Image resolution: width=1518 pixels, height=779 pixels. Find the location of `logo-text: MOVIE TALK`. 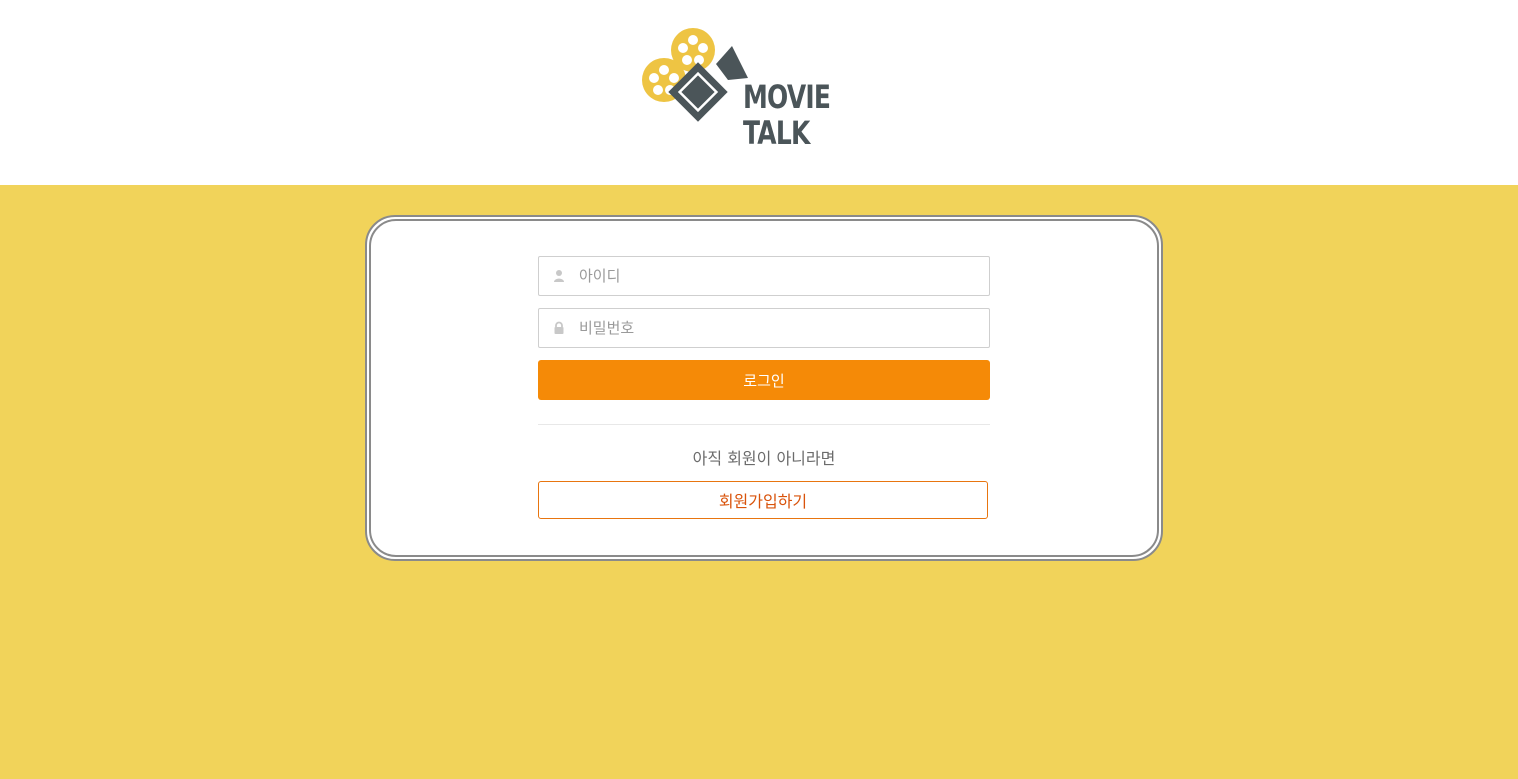

logo-text: MOVIE TALK is located at coordinates (787, 115).